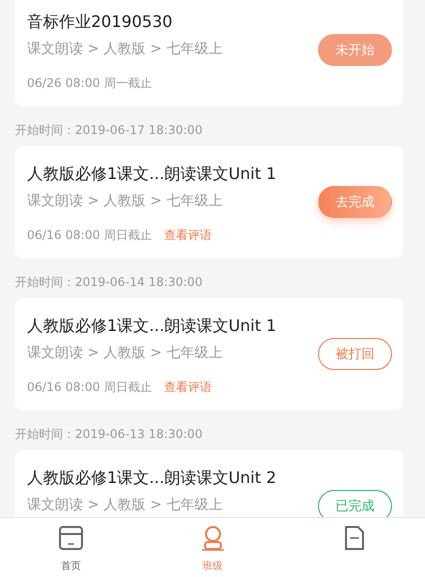  Describe the element at coordinates (213, 538) in the screenshot. I see `person-icon` at that location.